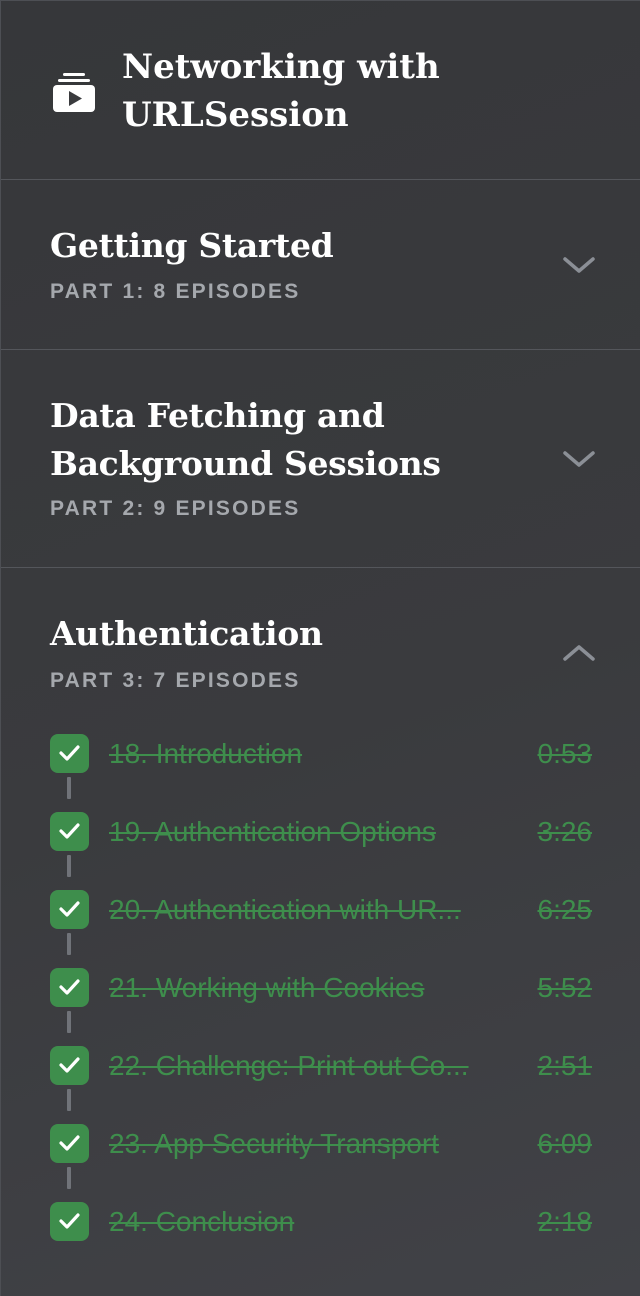 This screenshot has height=1296, width=640. I want to click on chevron-up-icon, so click(579, 653).